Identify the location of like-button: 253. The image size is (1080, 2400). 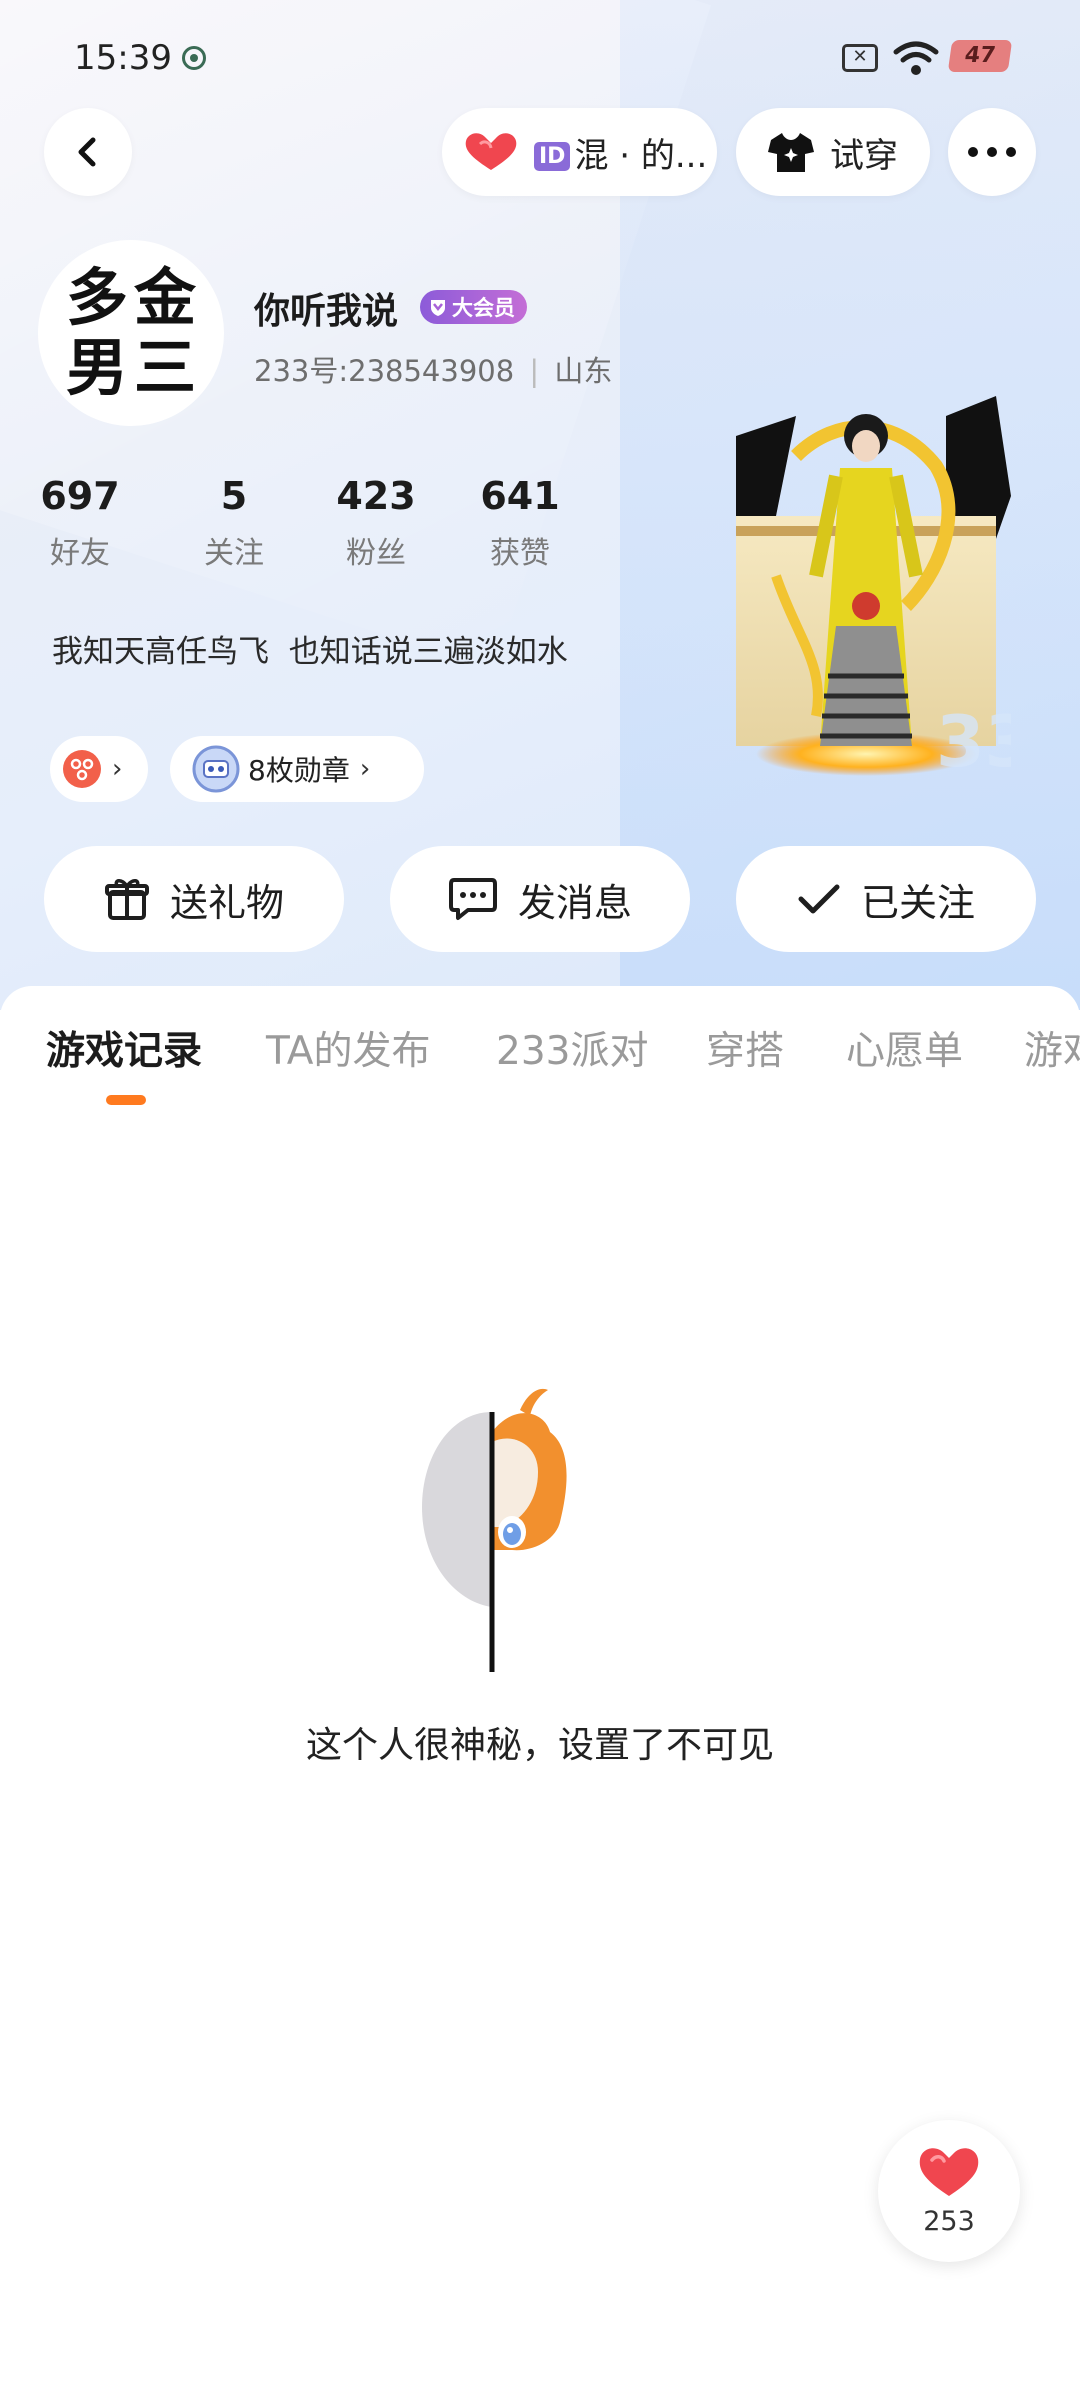
(949, 2191).